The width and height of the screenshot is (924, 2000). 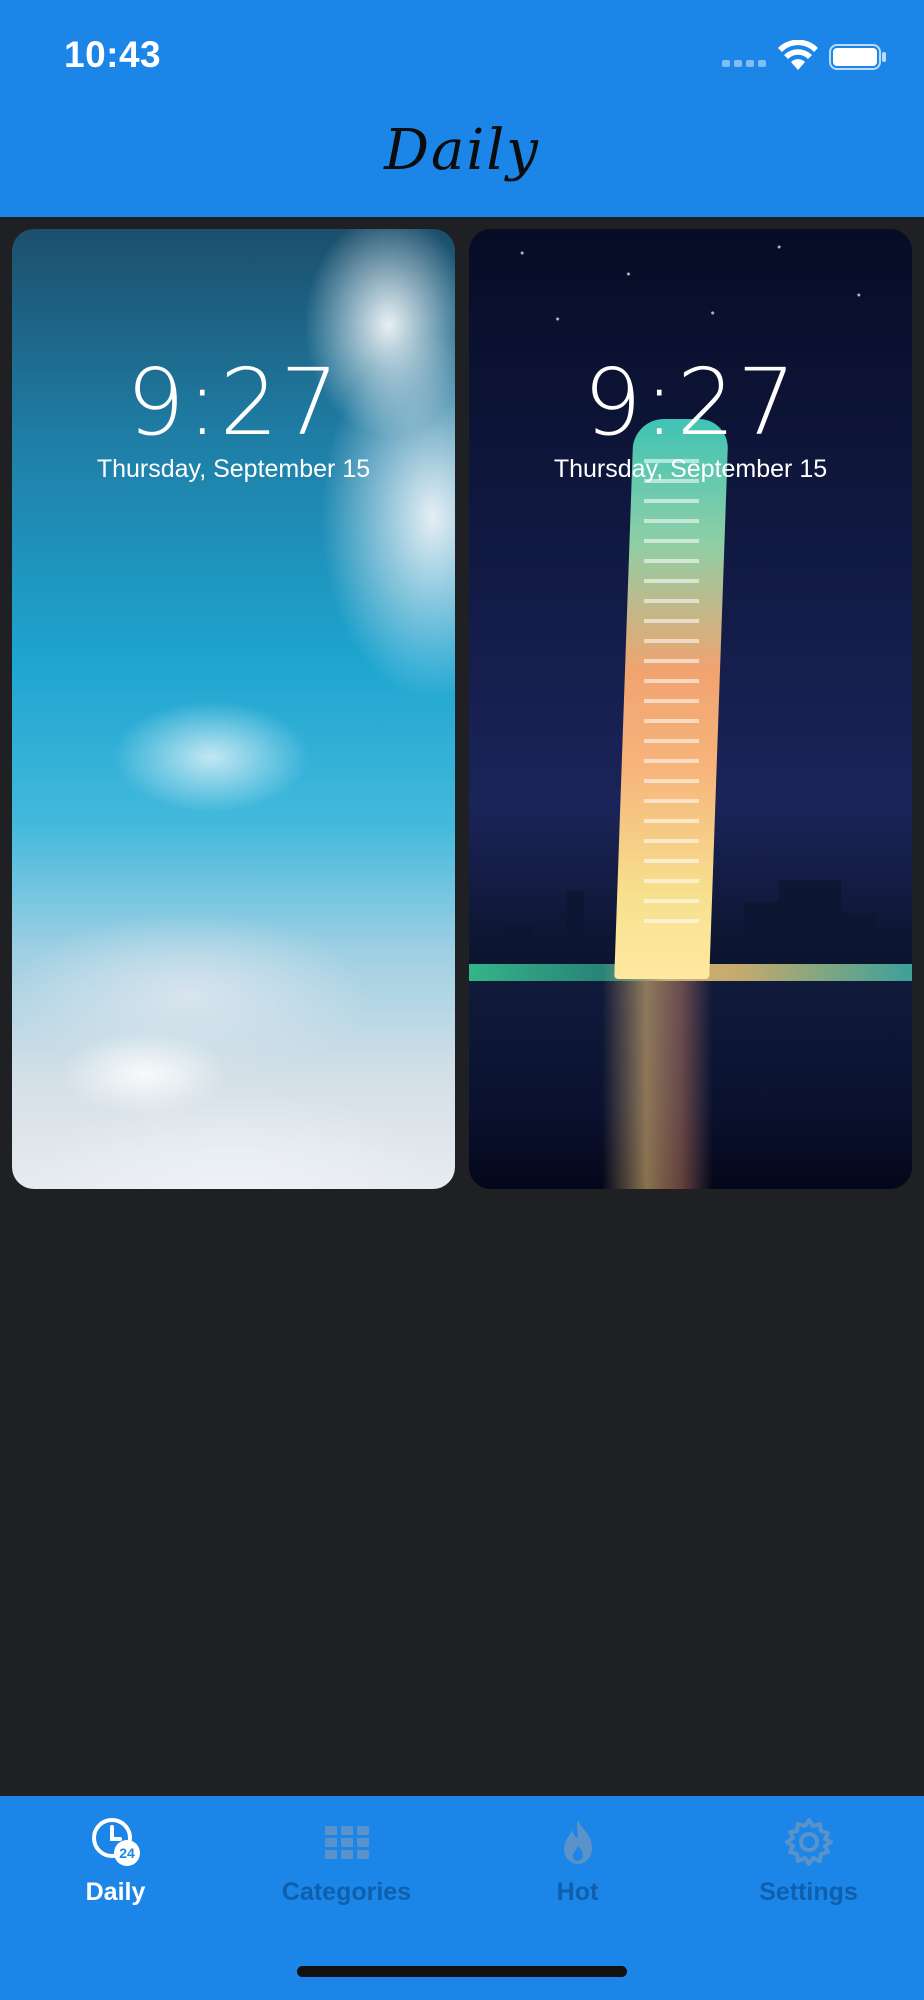 I want to click on status-time: 10:43, so click(x=113, y=54).